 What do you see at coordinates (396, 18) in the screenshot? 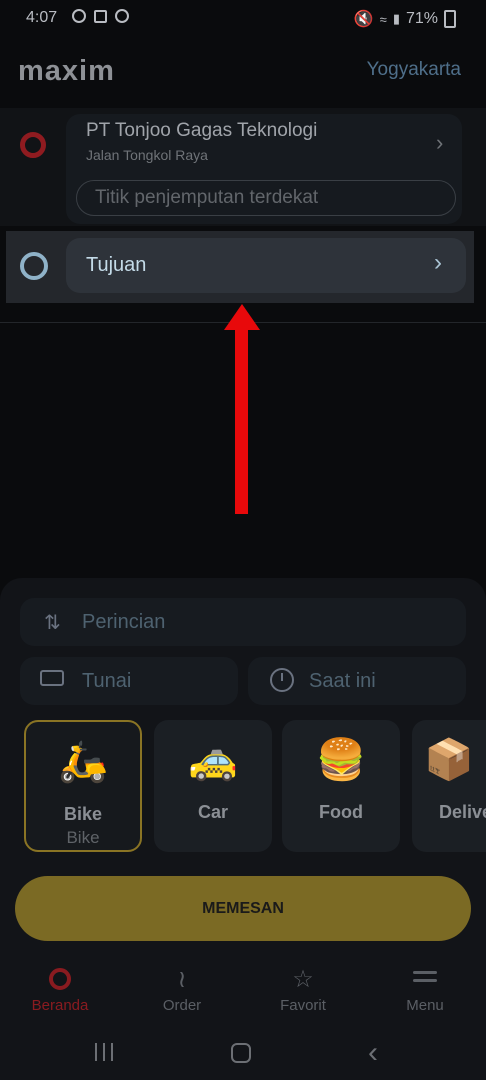
I see `signal-icon: ▮` at bounding box center [396, 18].